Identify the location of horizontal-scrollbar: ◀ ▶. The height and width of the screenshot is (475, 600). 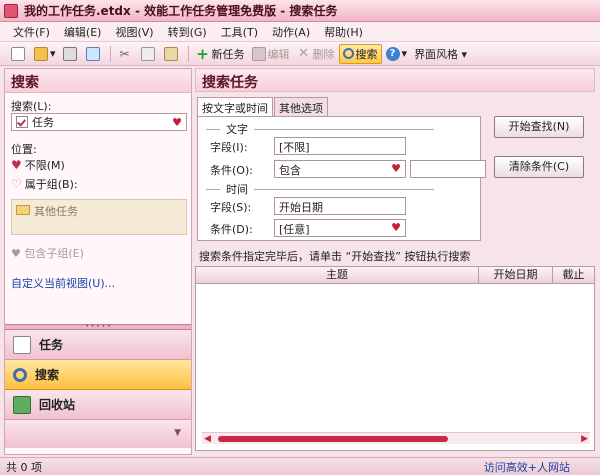
(396, 438).